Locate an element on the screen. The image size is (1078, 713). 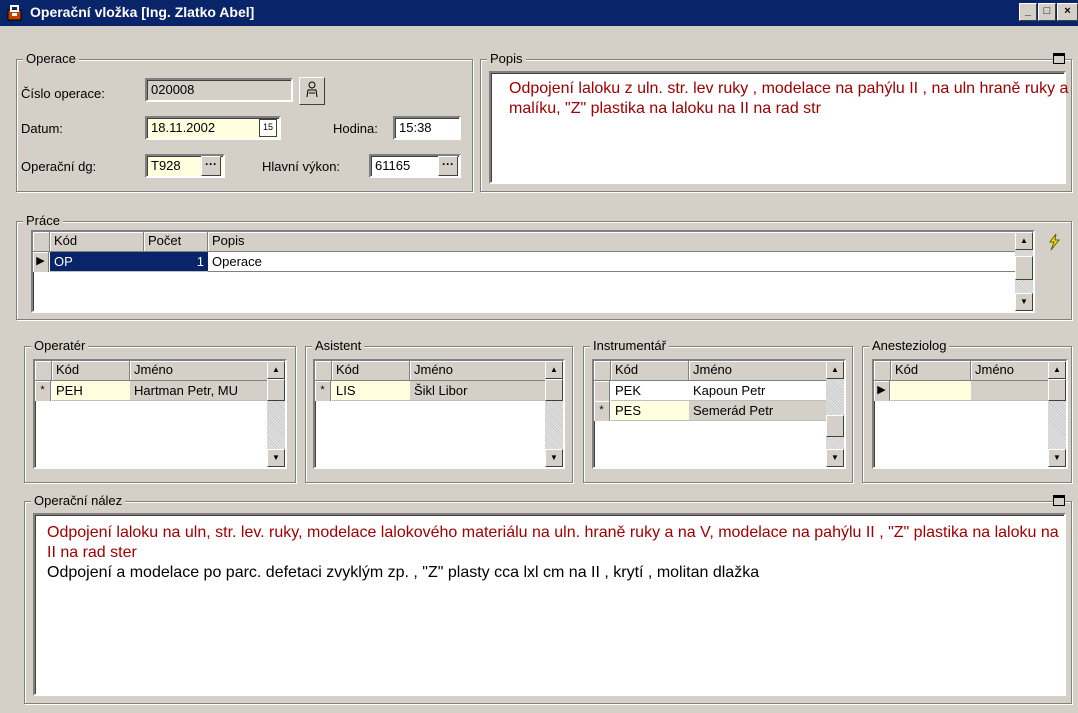
window-title: Operační vložka [Ing. Zlatko Abel] is located at coordinates (142, 12).